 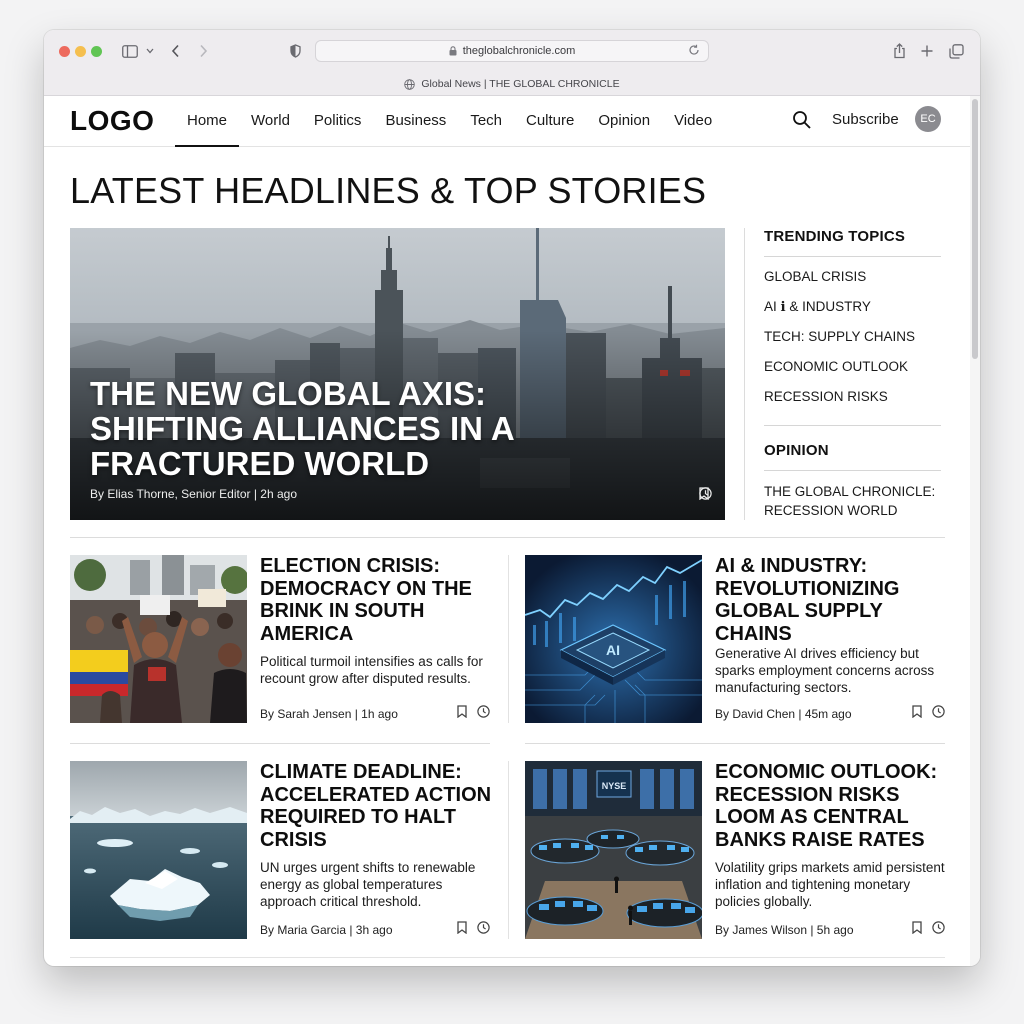 I want to click on nav-business: Business, so click(x=415, y=121).